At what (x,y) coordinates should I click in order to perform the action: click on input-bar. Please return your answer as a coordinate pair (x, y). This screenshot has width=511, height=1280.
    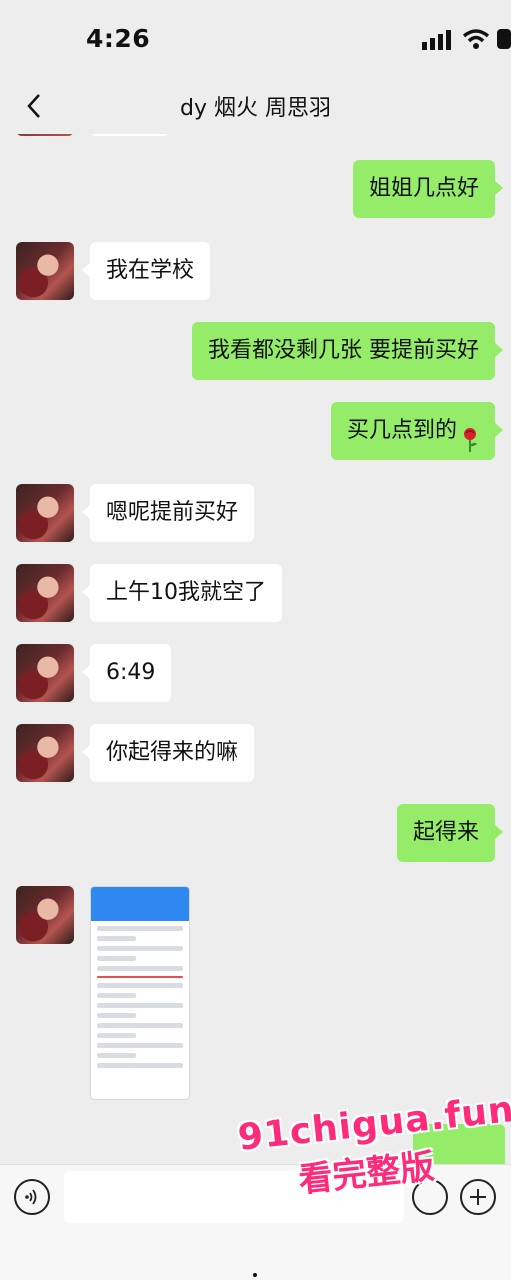
    Looking at the image, I should click on (255, 1222).